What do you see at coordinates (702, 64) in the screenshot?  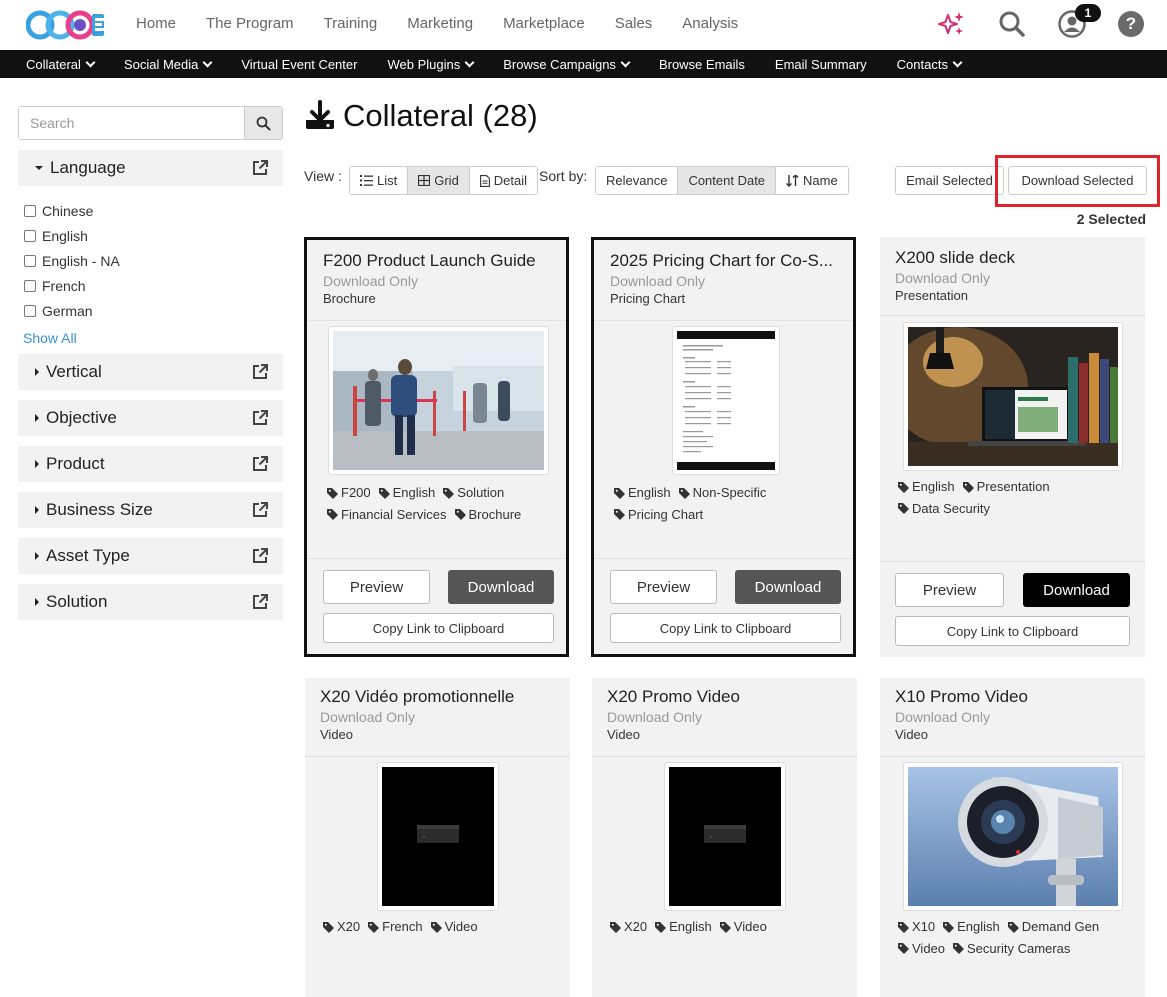 I see `subnav-browse-emails: Browse Emails` at bounding box center [702, 64].